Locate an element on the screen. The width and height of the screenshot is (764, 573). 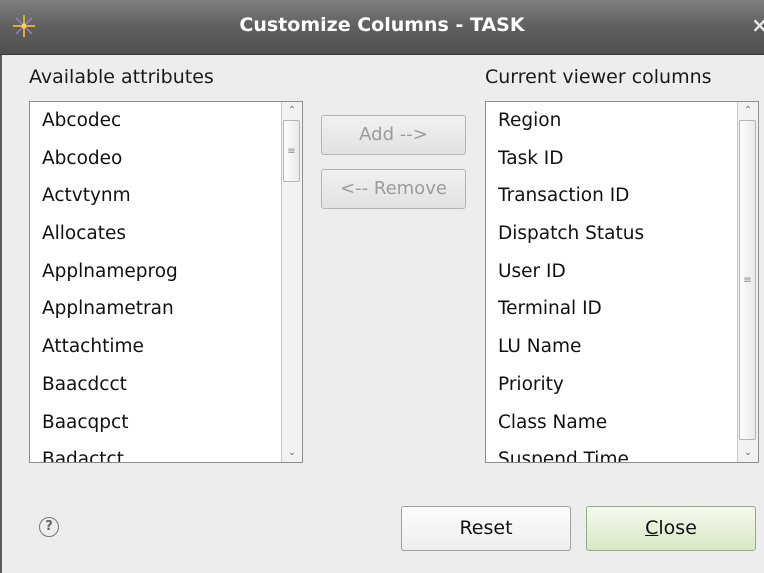
available-list-item: Abcodeo is located at coordinates (156, 159).